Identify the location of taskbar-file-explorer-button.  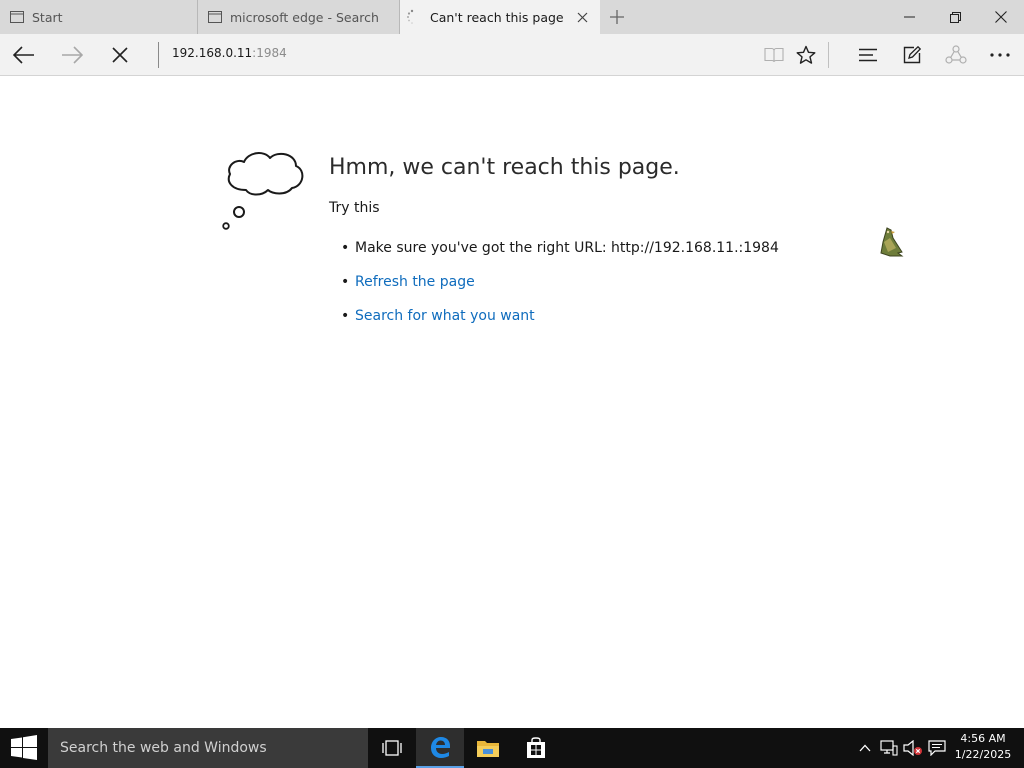
(488, 748).